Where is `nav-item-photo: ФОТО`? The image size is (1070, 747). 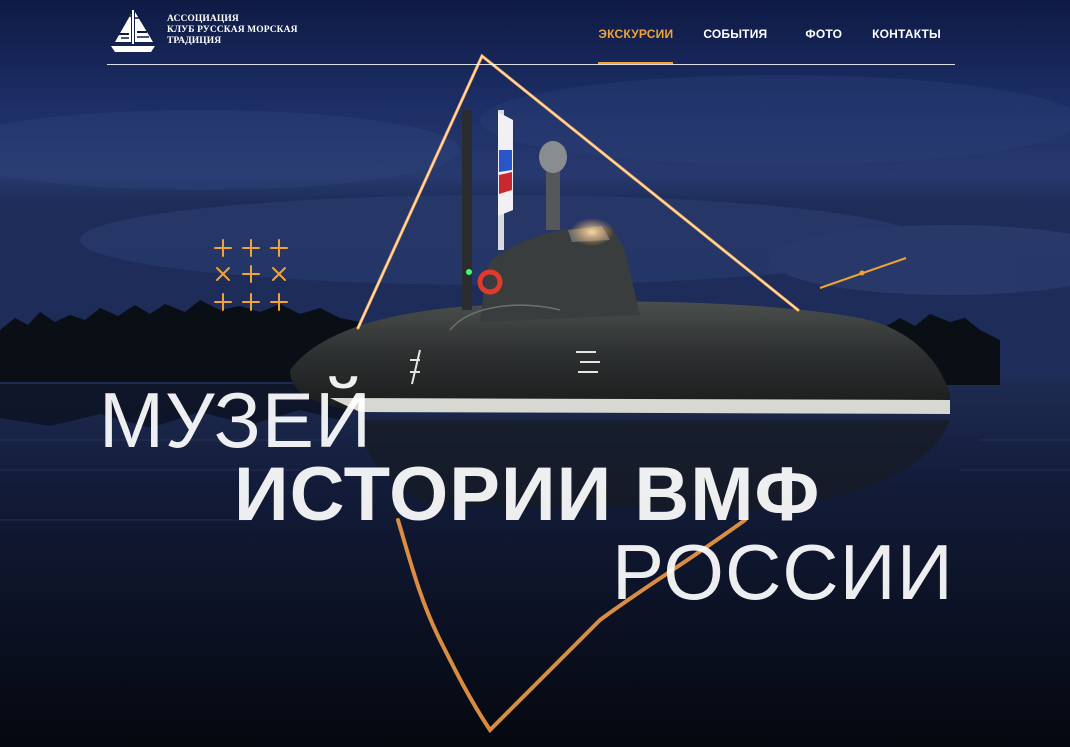 nav-item-photo: ФОТО is located at coordinates (823, 34).